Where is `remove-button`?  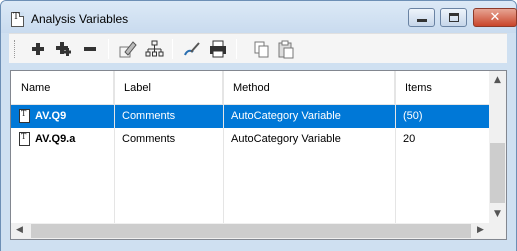
remove-button is located at coordinates (90, 49).